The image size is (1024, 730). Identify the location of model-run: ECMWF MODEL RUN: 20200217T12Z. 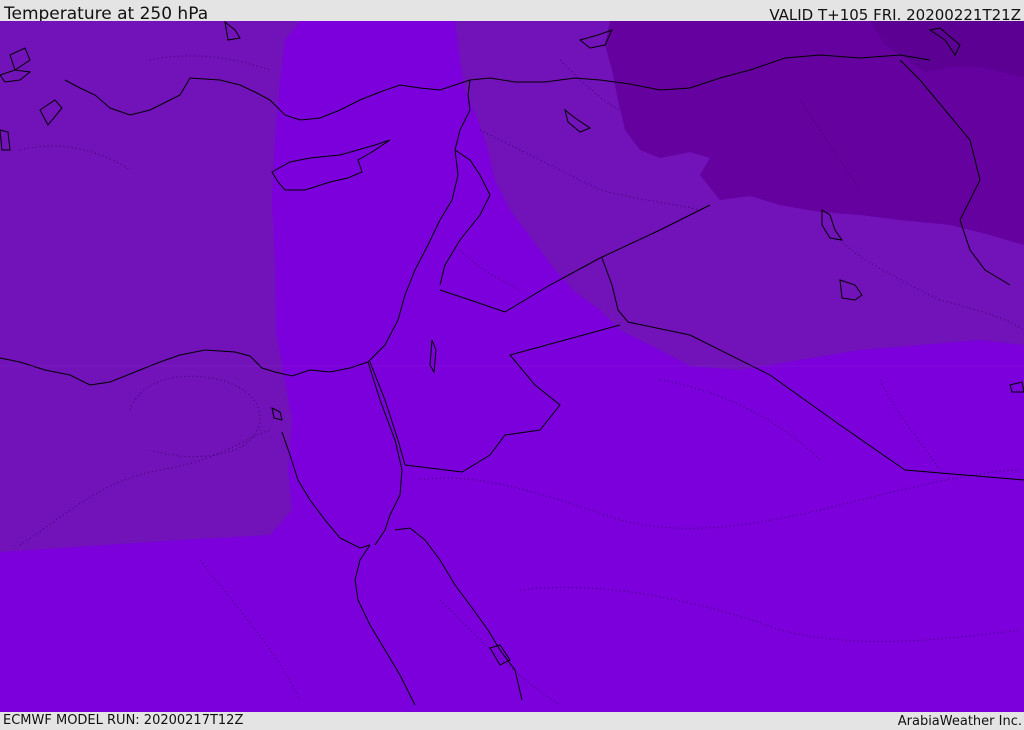
(123, 720).